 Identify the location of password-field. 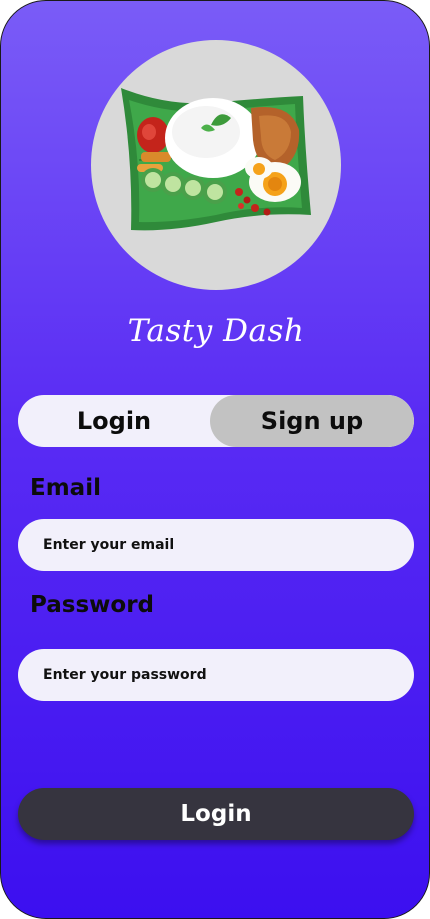
(216, 675).